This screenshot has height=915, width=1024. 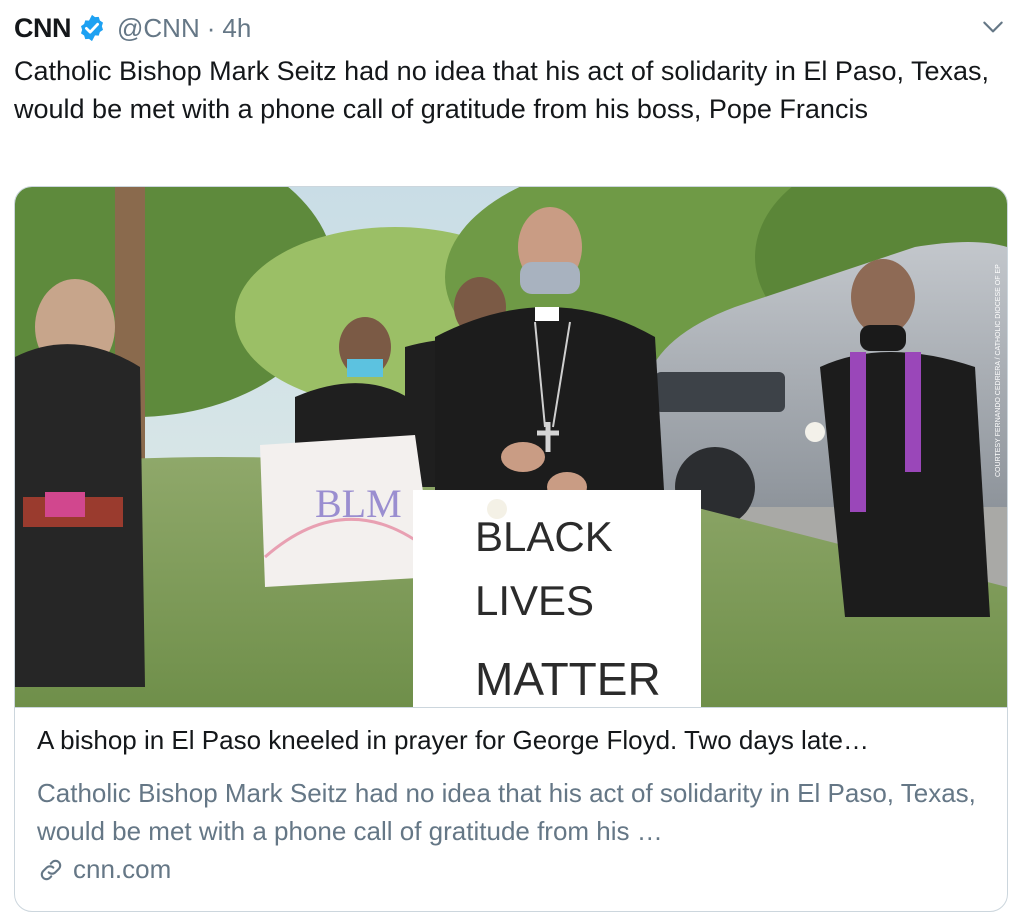 I want to click on link-icon, so click(x=51, y=869).